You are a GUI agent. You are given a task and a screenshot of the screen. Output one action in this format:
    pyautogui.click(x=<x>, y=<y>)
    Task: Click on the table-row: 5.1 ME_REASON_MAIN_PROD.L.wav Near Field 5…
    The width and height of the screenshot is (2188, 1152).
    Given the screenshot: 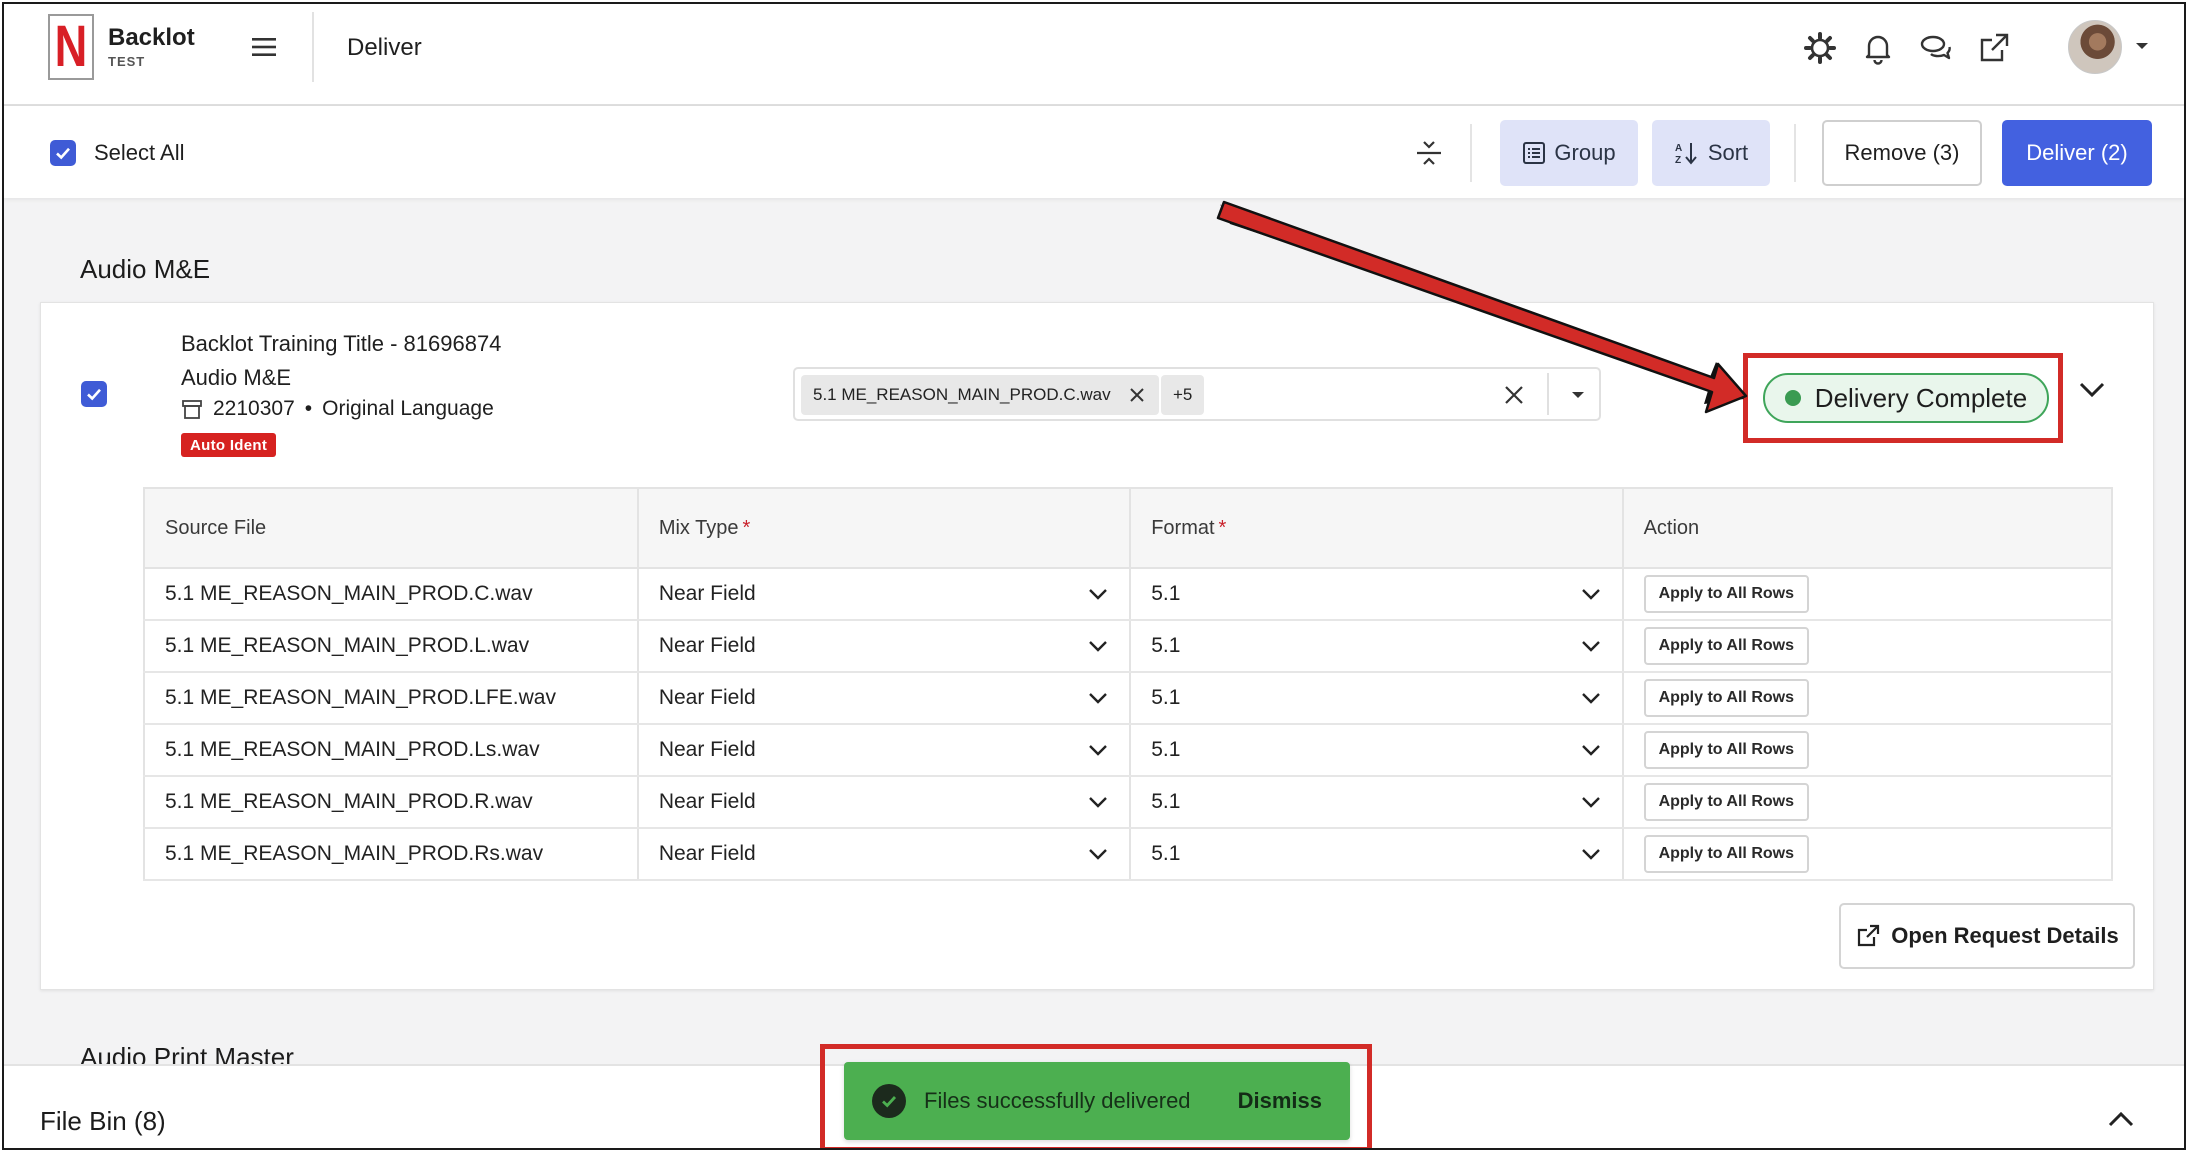 What is the action you would take?
    pyautogui.click(x=1128, y=646)
    